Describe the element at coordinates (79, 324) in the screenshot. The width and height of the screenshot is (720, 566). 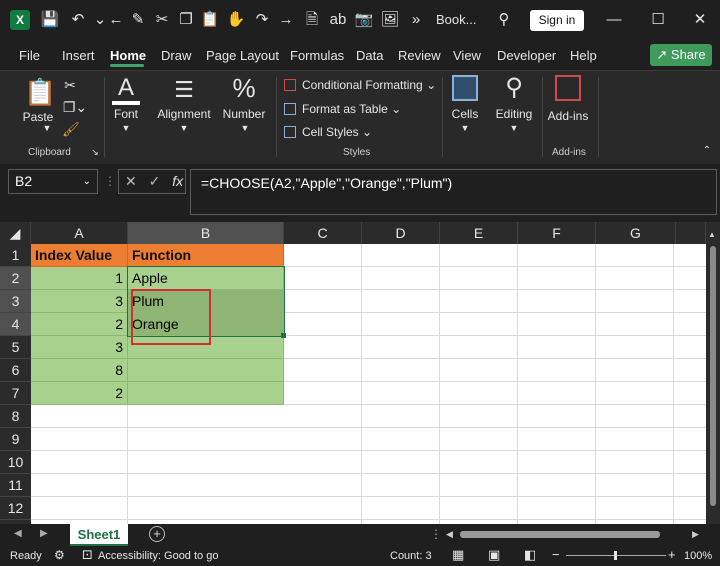
I see `cell-a4: 2` at that location.